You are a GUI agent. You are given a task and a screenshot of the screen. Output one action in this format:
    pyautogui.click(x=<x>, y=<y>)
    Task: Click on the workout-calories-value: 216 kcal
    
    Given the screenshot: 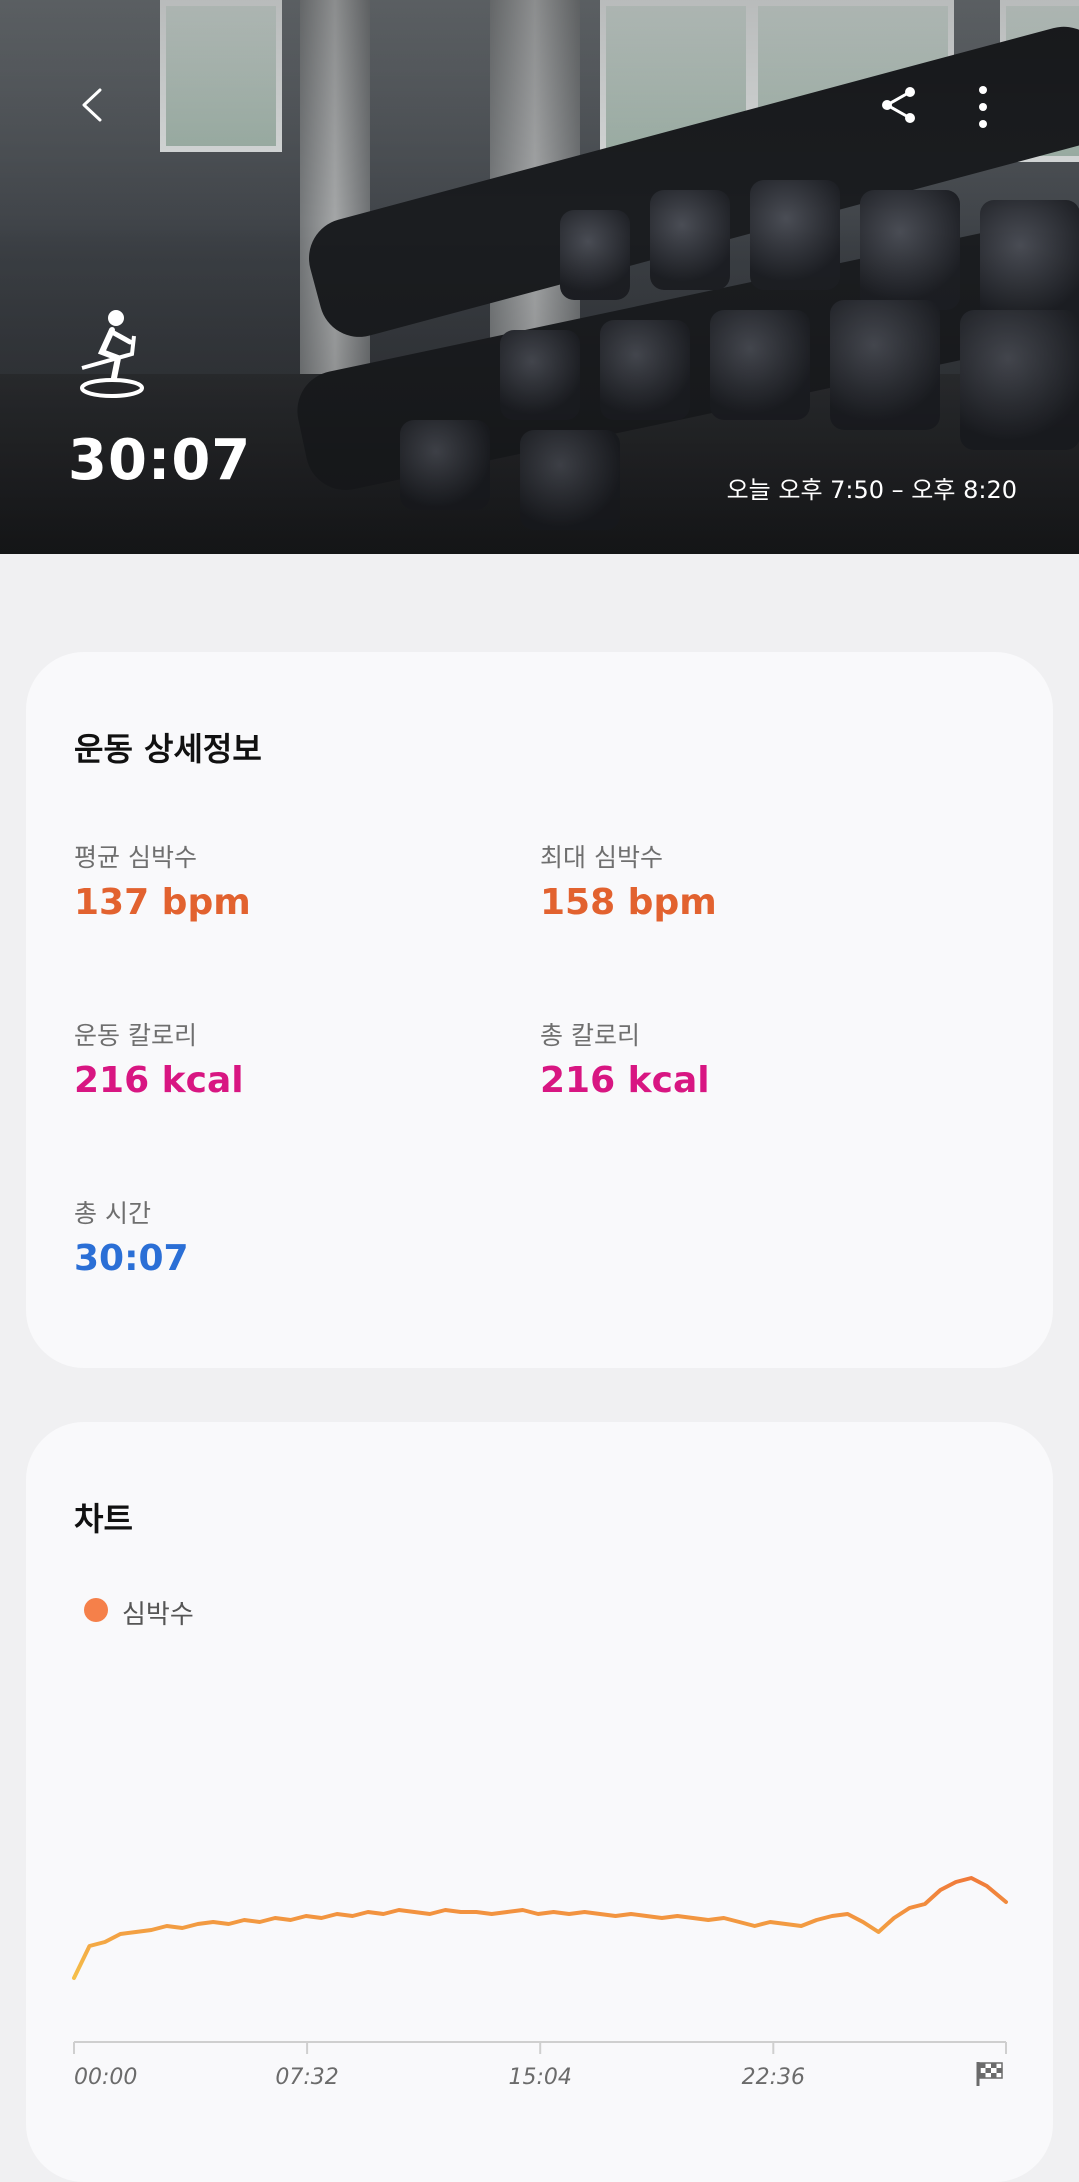 What is the action you would take?
    pyautogui.click(x=159, y=1080)
    